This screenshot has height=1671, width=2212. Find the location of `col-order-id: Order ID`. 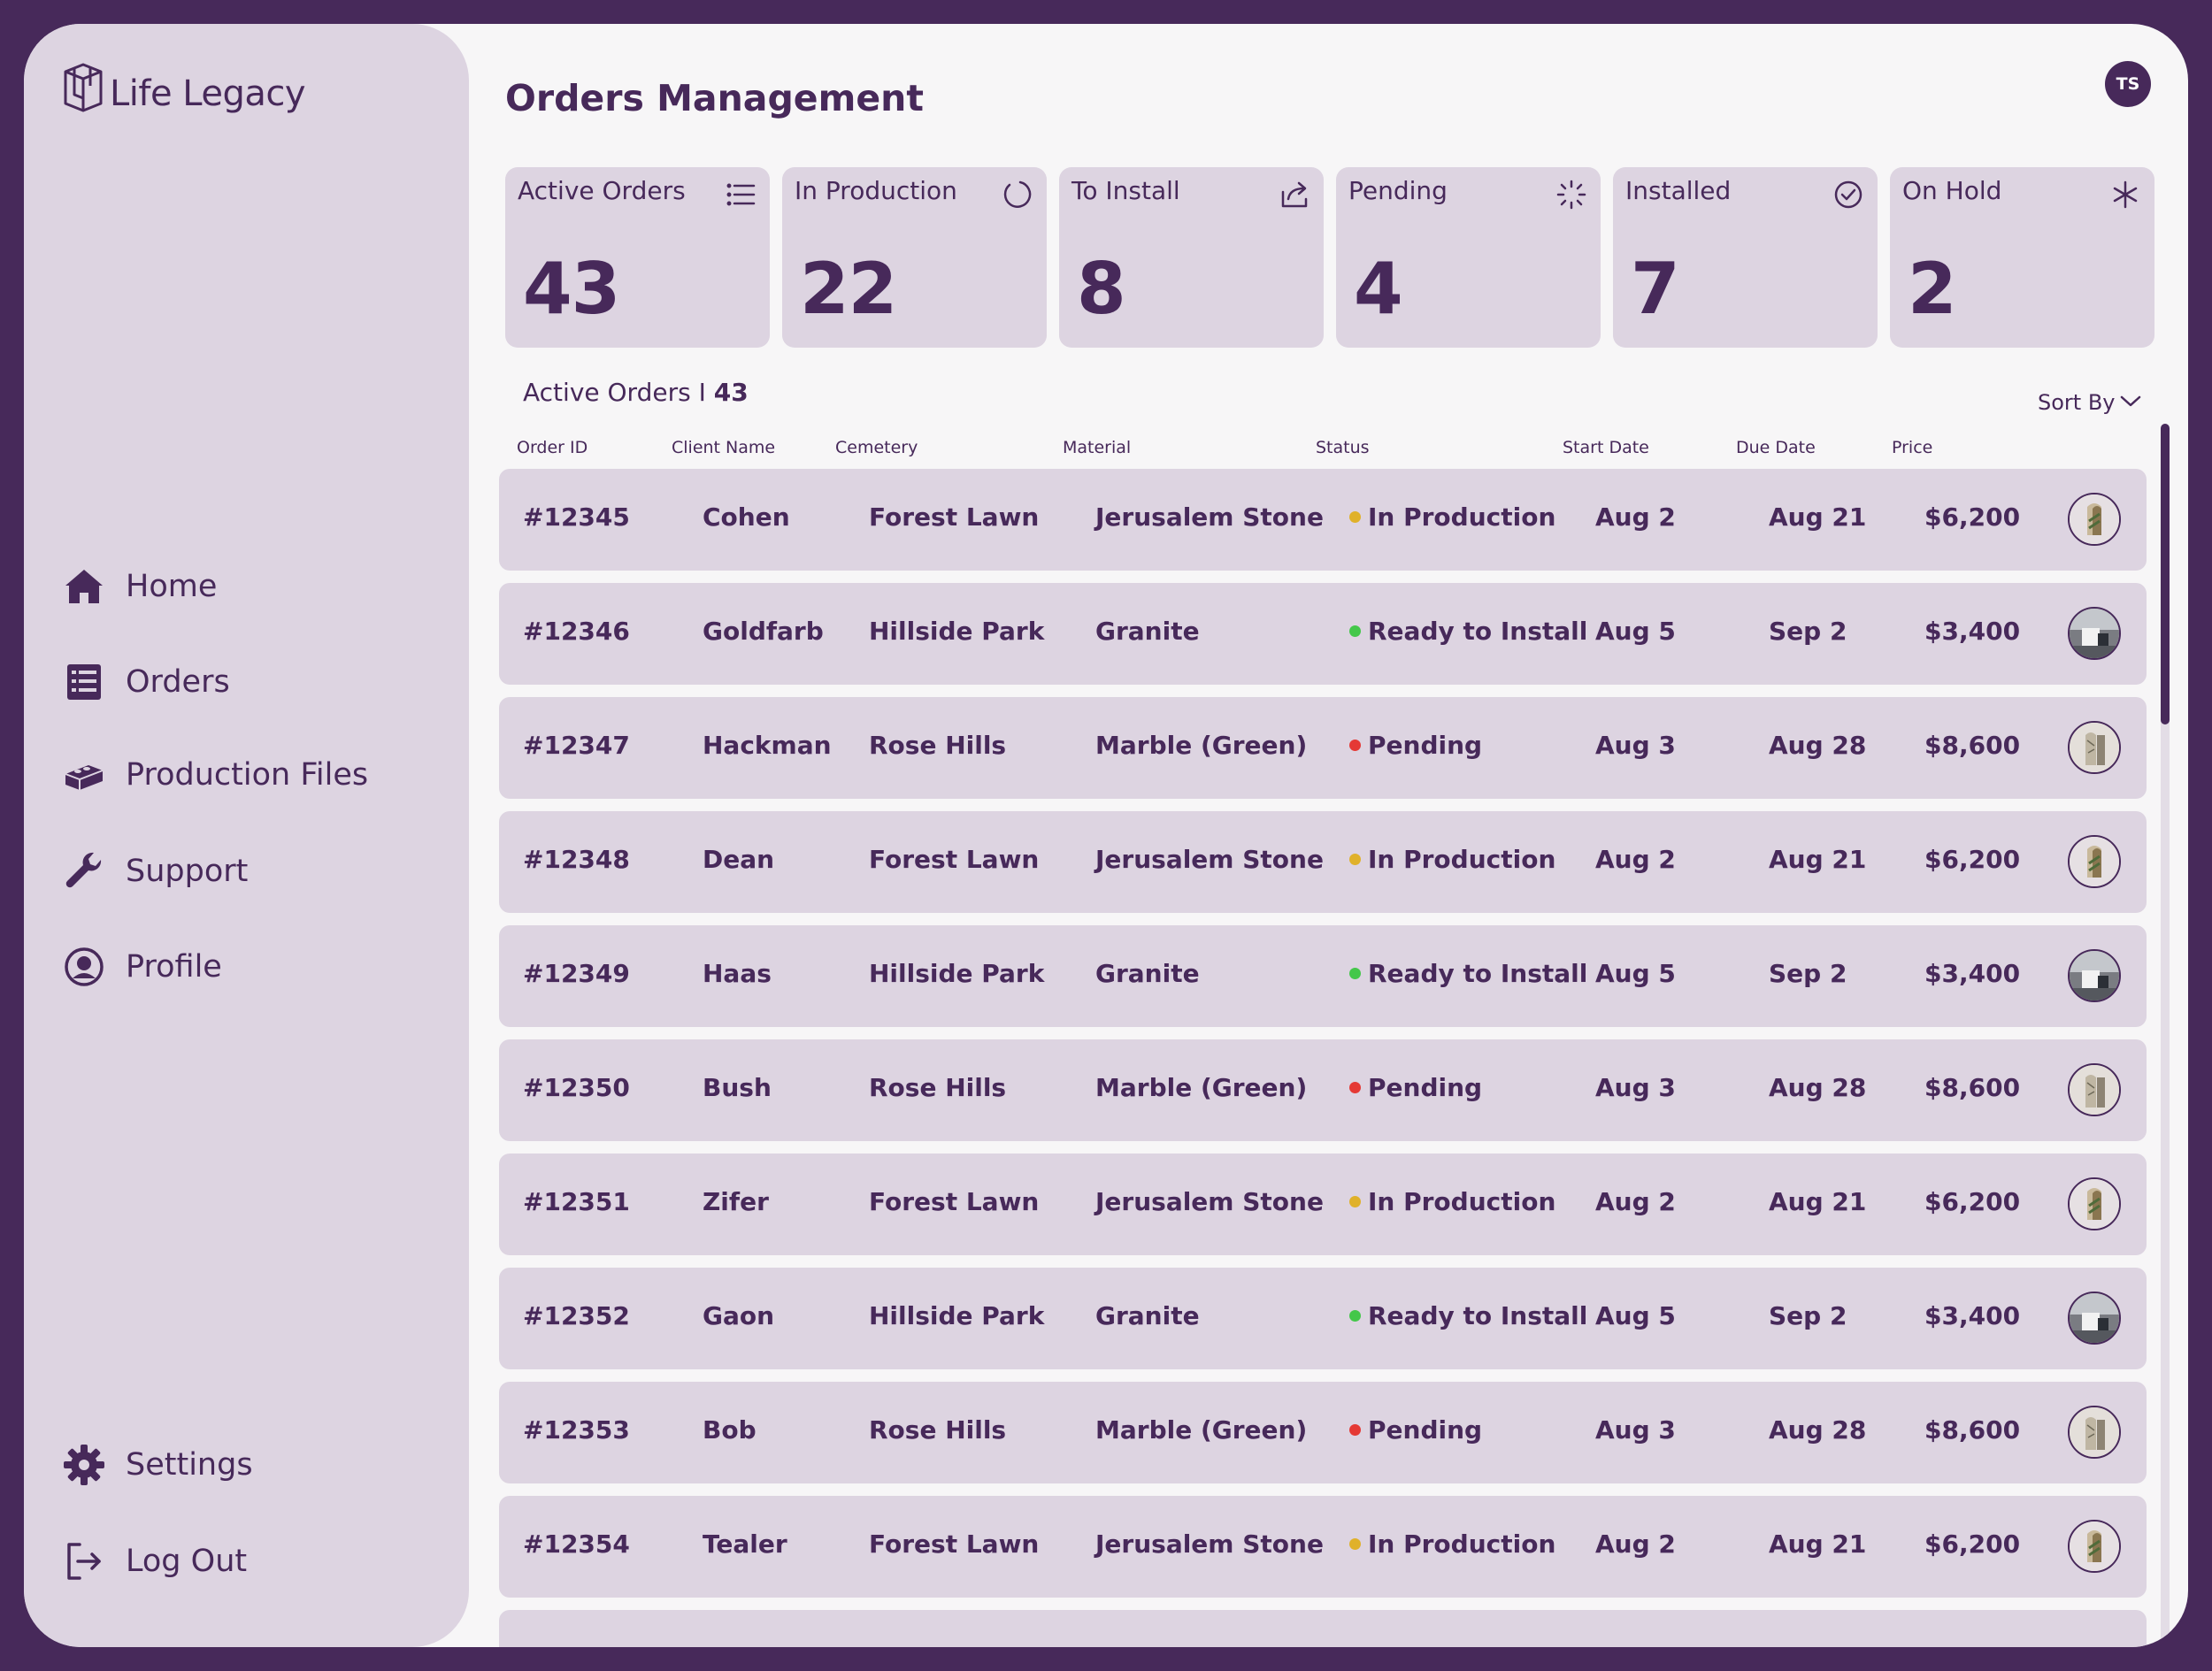

col-order-id: Order ID is located at coordinates (552, 447).